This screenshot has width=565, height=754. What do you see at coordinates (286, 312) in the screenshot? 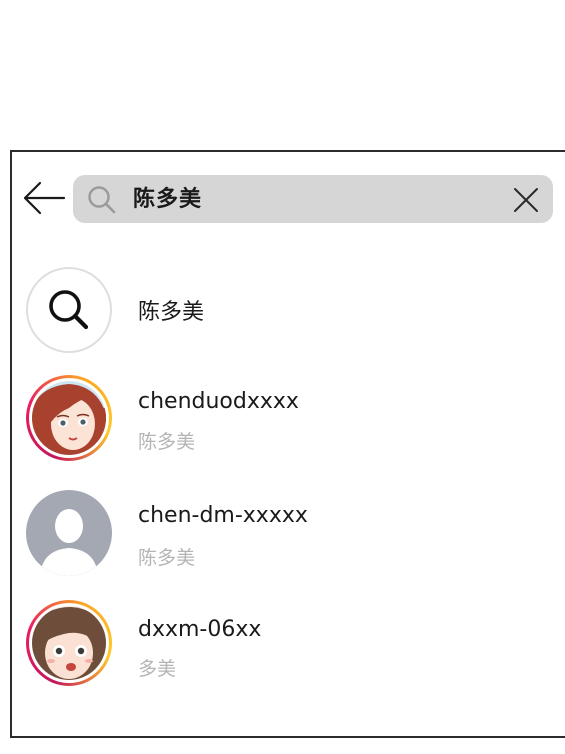
I see `search-suggestion-row: 陈多美` at bounding box center [286, 312].